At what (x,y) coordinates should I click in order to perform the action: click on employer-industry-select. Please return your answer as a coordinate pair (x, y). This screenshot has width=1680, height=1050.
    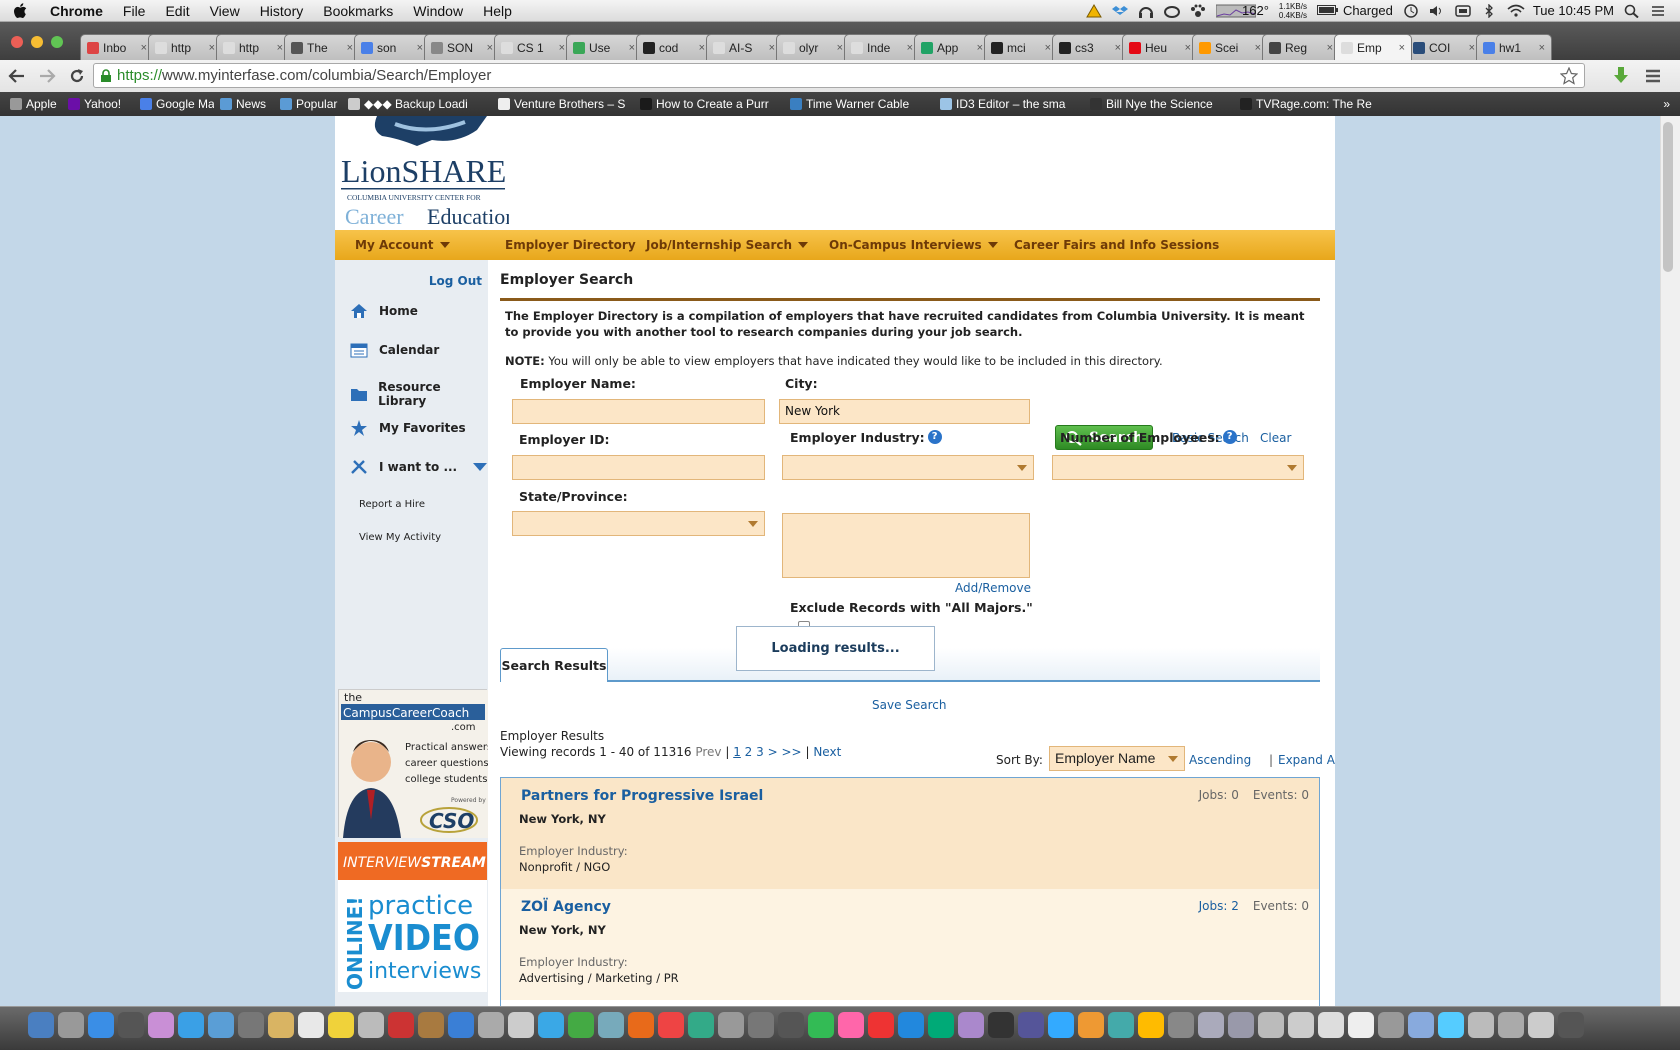
    Looking at the image, I should click on (908, 467).